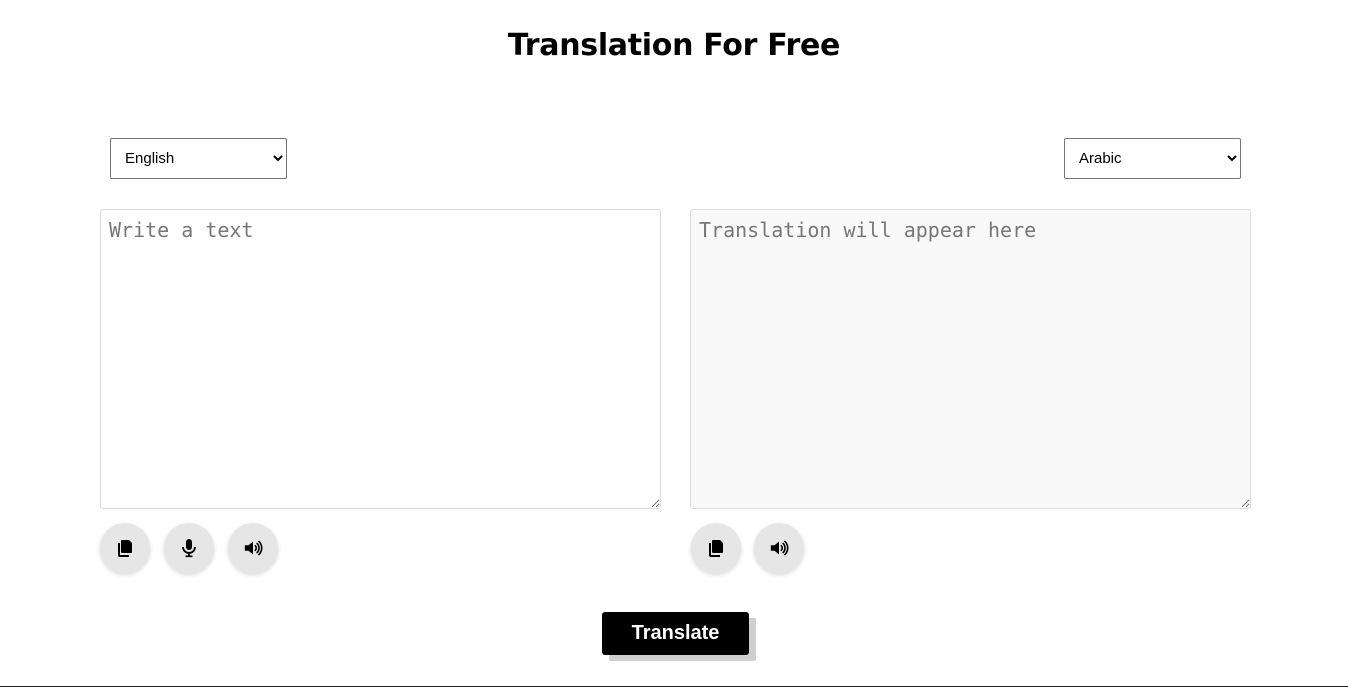 Image resolution: width=1348 pixels, height=687 pixels. I want to click on page-title: Translation For Free, so click(674, 45).